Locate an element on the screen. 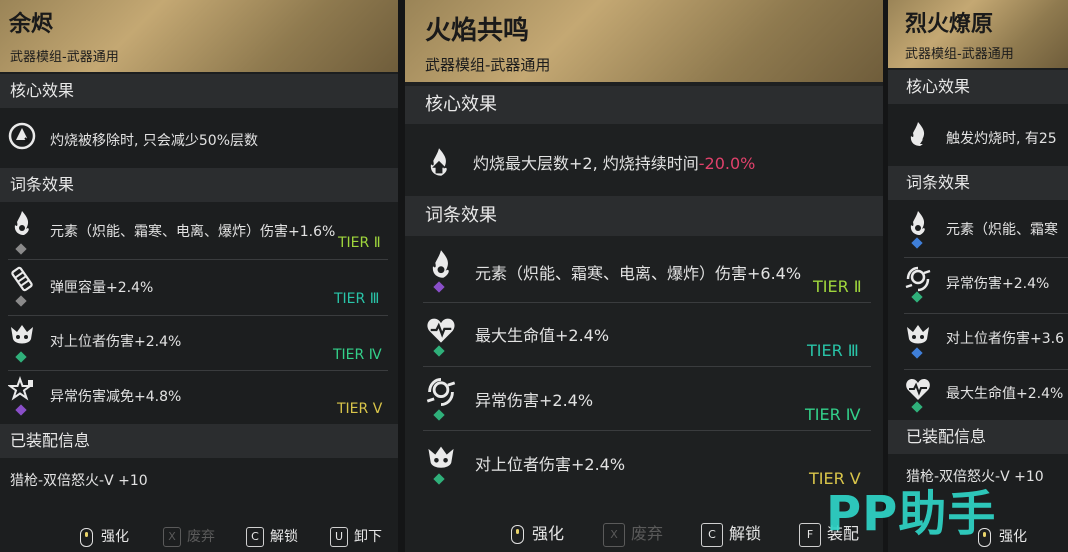 Image resolution: width=1068 pixels, height=552 pixels. affix-tier: TIER Ⅲ is located at coordinates (833, 350).